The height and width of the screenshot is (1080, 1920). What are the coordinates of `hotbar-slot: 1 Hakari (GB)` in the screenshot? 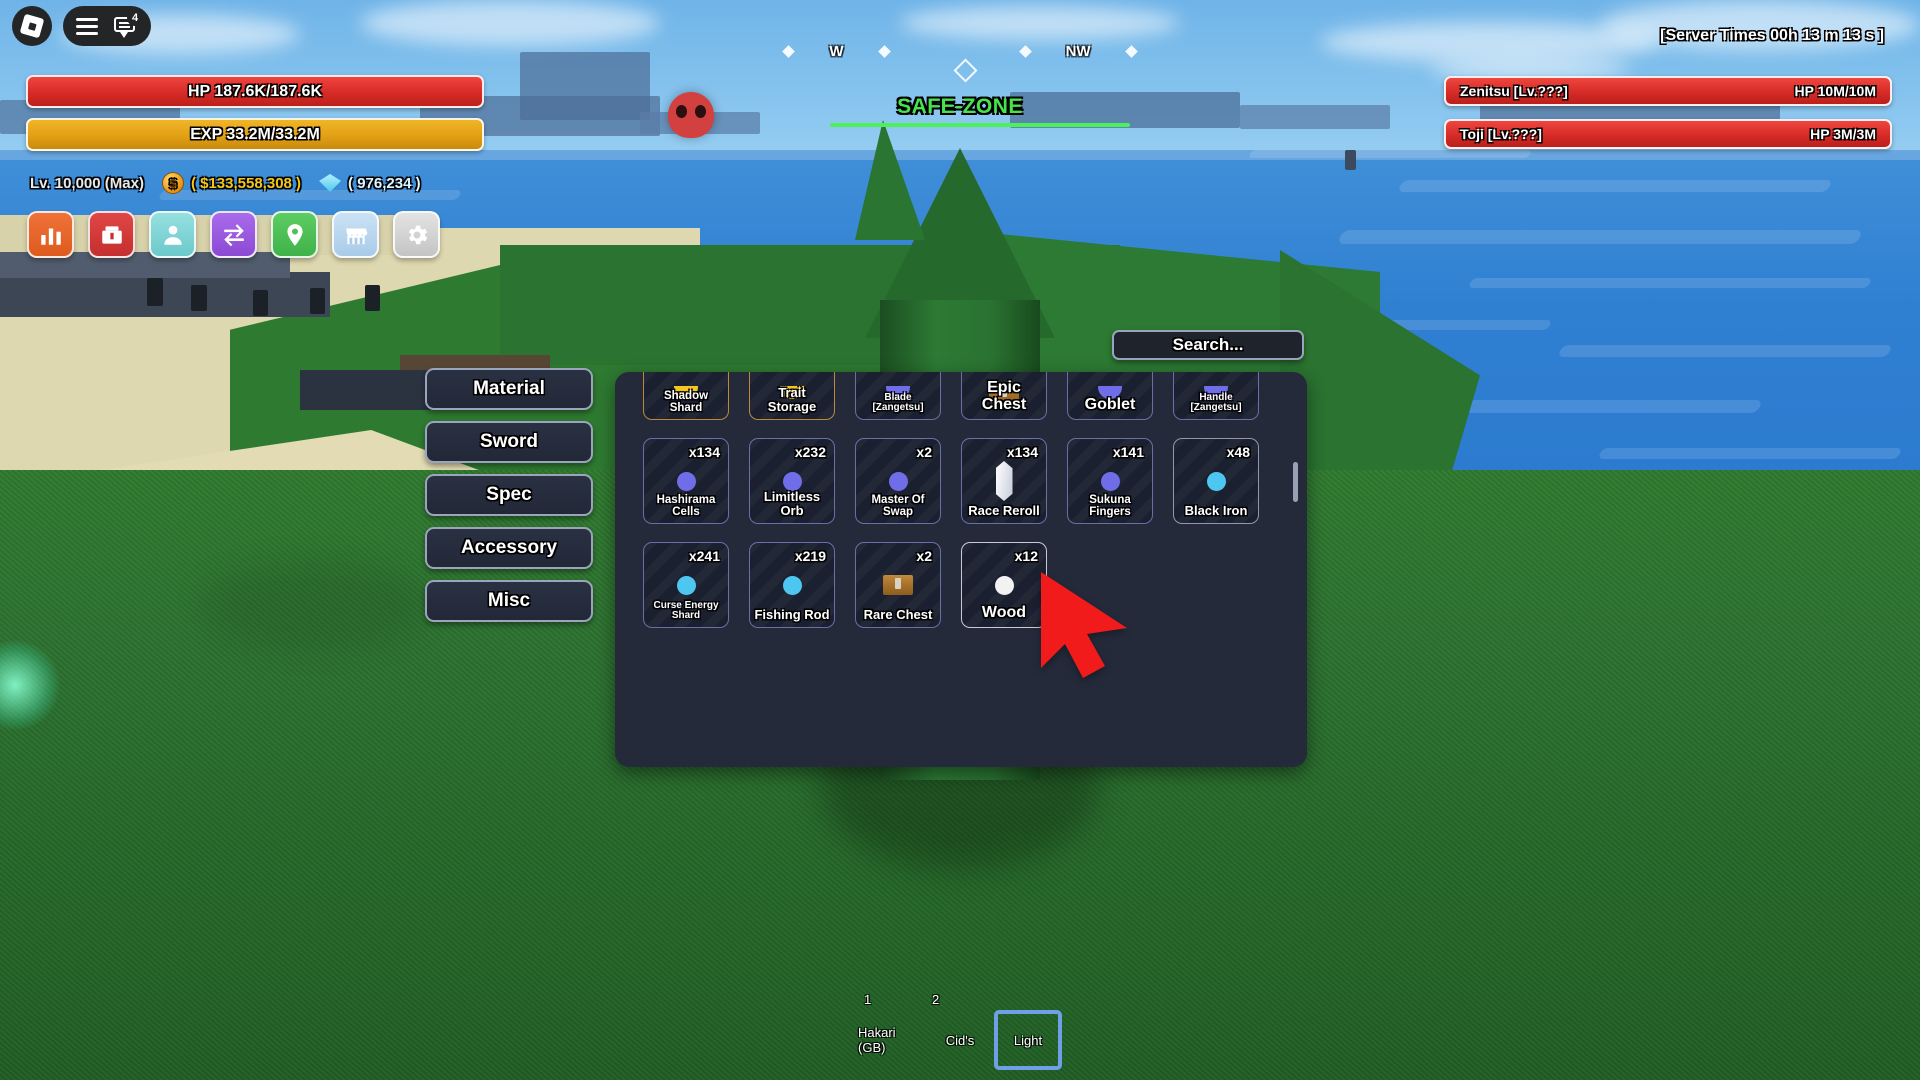 It's located at (892, 1031).